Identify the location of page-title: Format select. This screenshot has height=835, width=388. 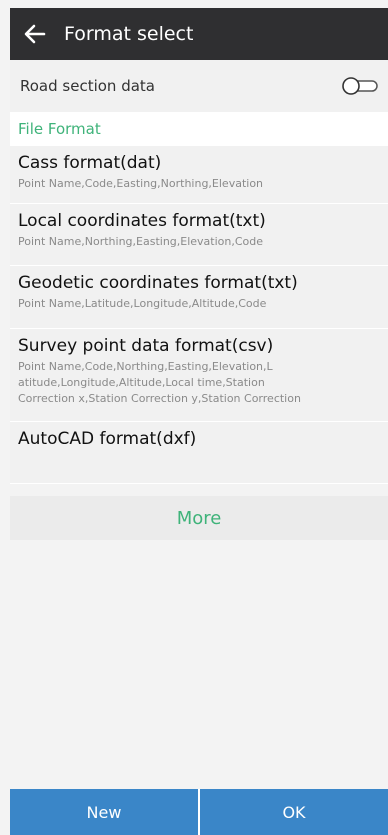
(129, 34).